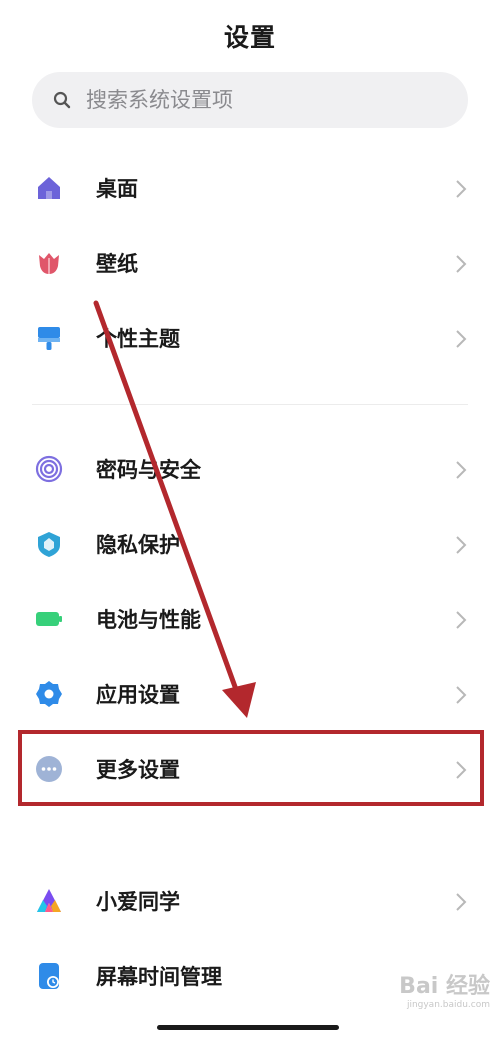 This screenshot has width=500, height=1039. I want to click on settings-item-password-security: 密码与安全, so click(250, 470).